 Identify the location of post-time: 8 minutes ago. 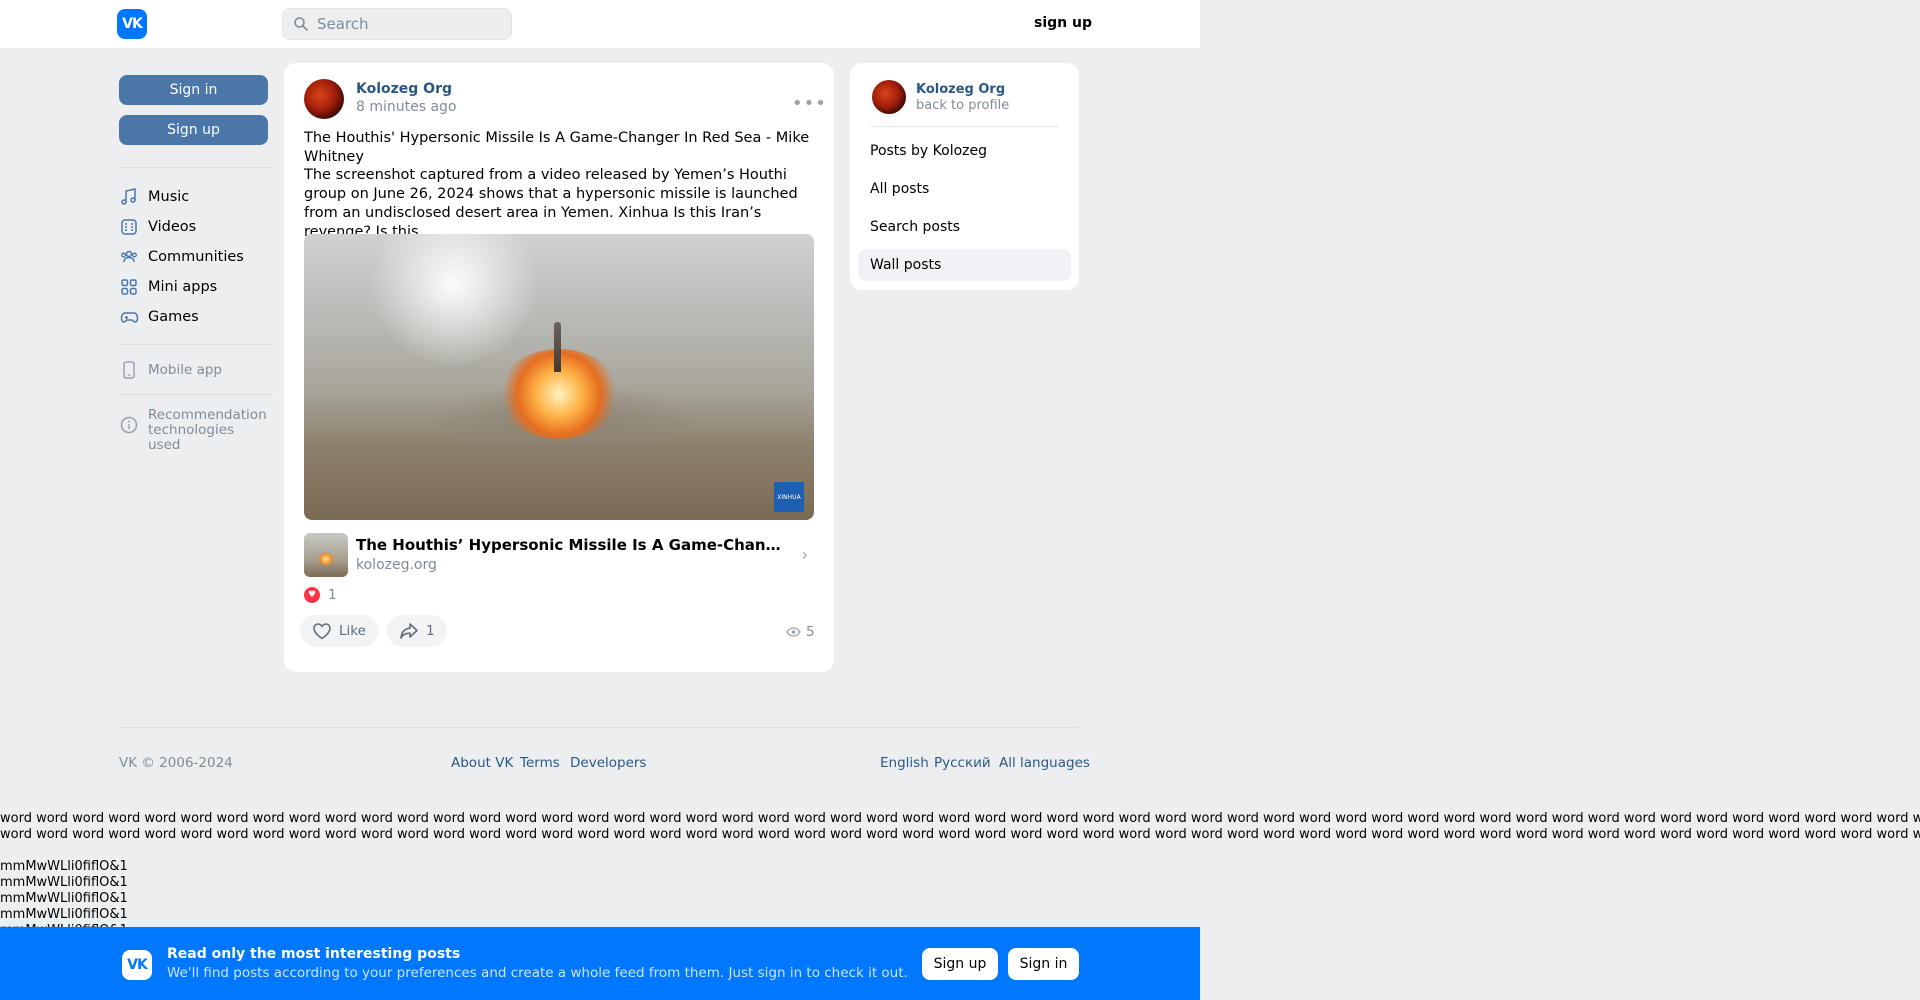
(406, 107).